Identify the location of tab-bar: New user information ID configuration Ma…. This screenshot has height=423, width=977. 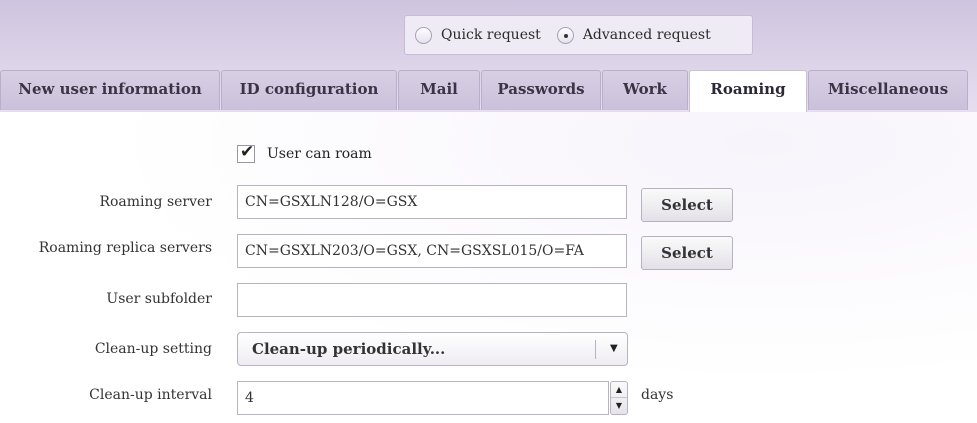
(488, 91).